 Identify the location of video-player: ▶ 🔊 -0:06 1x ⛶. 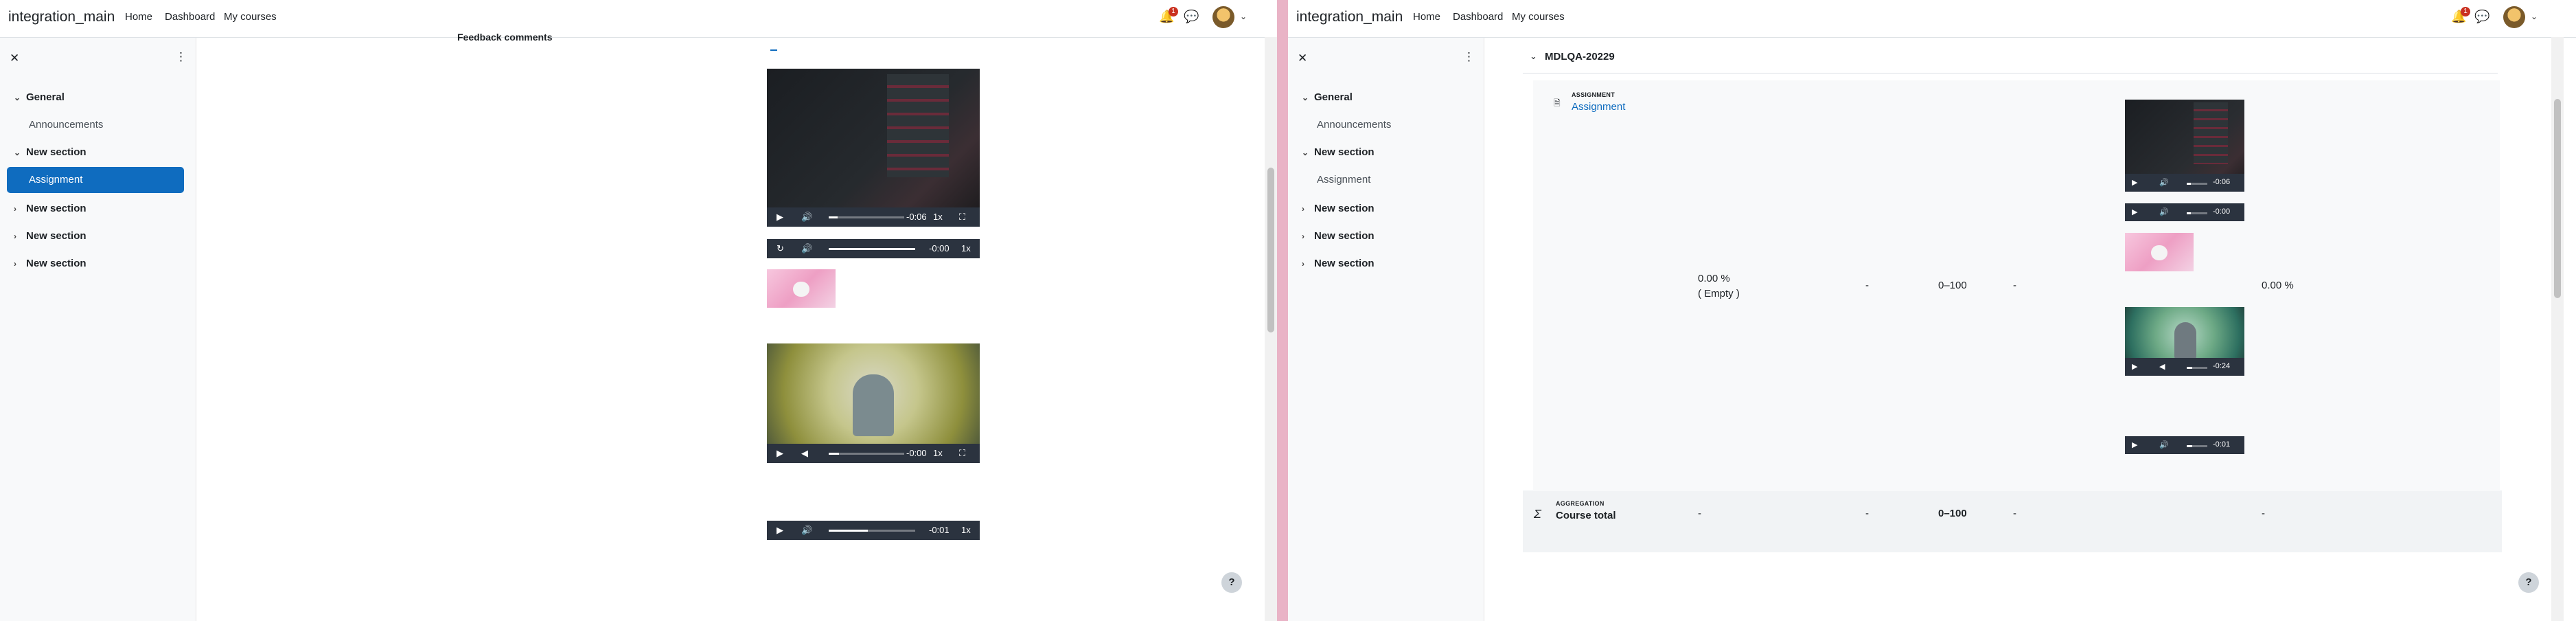
(873, 148).